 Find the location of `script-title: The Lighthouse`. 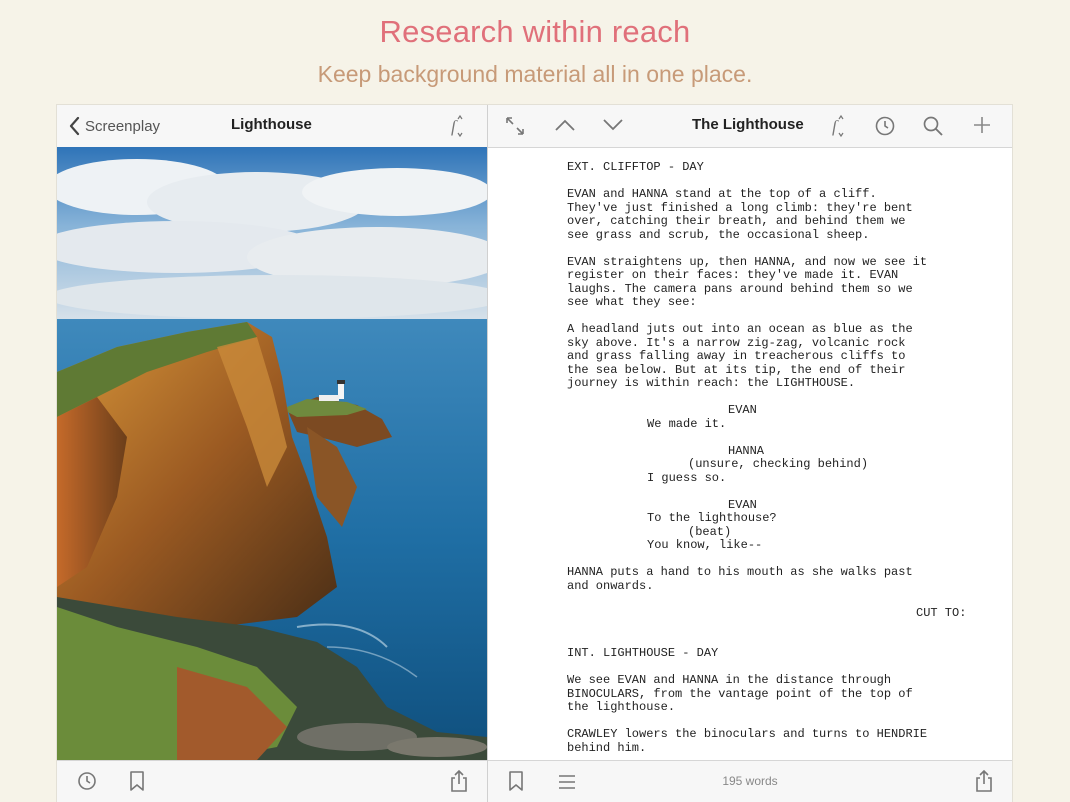

script-title: The Lighthouse is located at coordinates (748, 124).